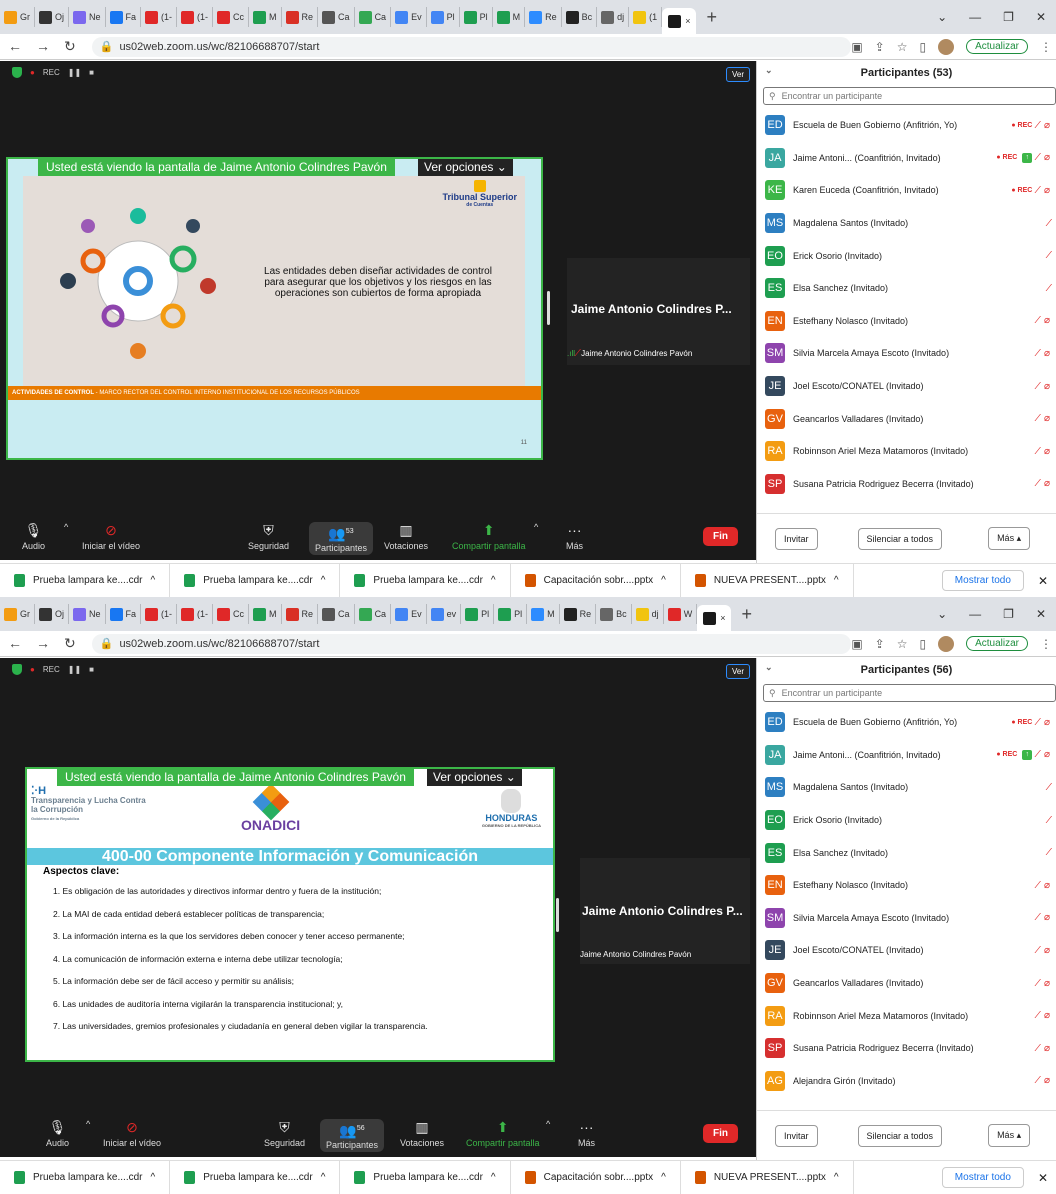 The height and width of the screenshot is (1194, 1056). Describe the element at coordinates (43, 46) in the screenshot. I see `forward-icon: →` at that location.